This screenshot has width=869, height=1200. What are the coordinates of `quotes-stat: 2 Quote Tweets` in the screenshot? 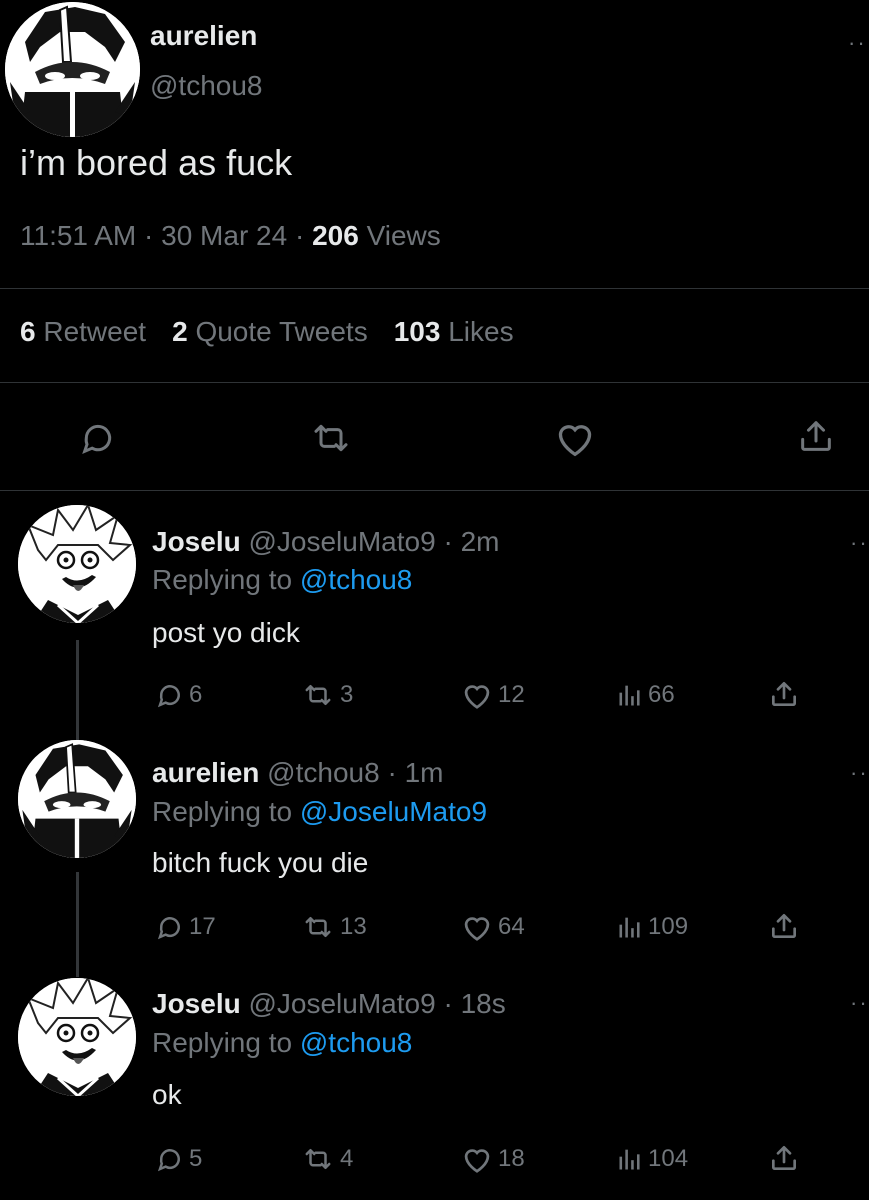 It's located at (270, 331).